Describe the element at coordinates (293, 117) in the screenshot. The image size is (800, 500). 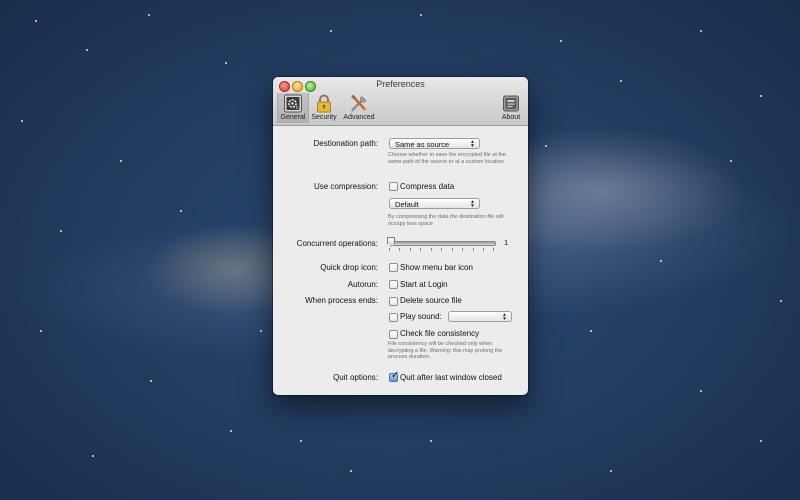
I see `tab-general-label: General` at that location.